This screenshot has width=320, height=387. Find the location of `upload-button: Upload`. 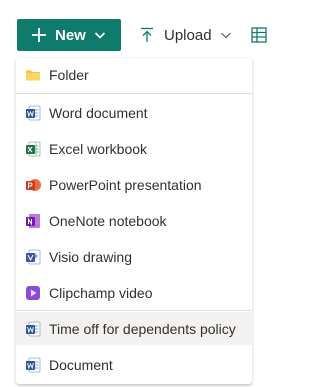

upload-button: Upload is located at coordinates (186, 35).